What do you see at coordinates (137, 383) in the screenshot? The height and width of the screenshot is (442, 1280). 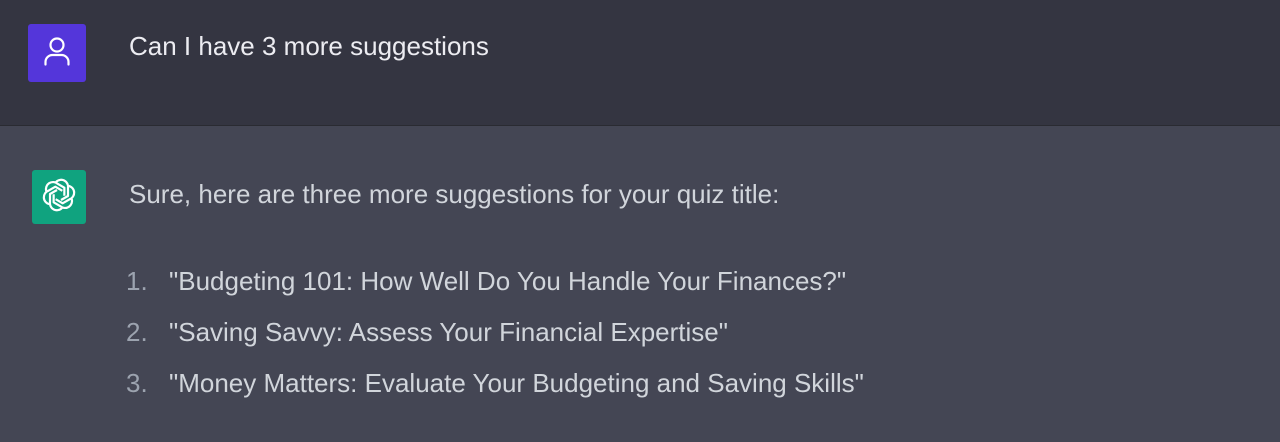 I see `list-item-number: 3.` at bounding box center [137, 383].